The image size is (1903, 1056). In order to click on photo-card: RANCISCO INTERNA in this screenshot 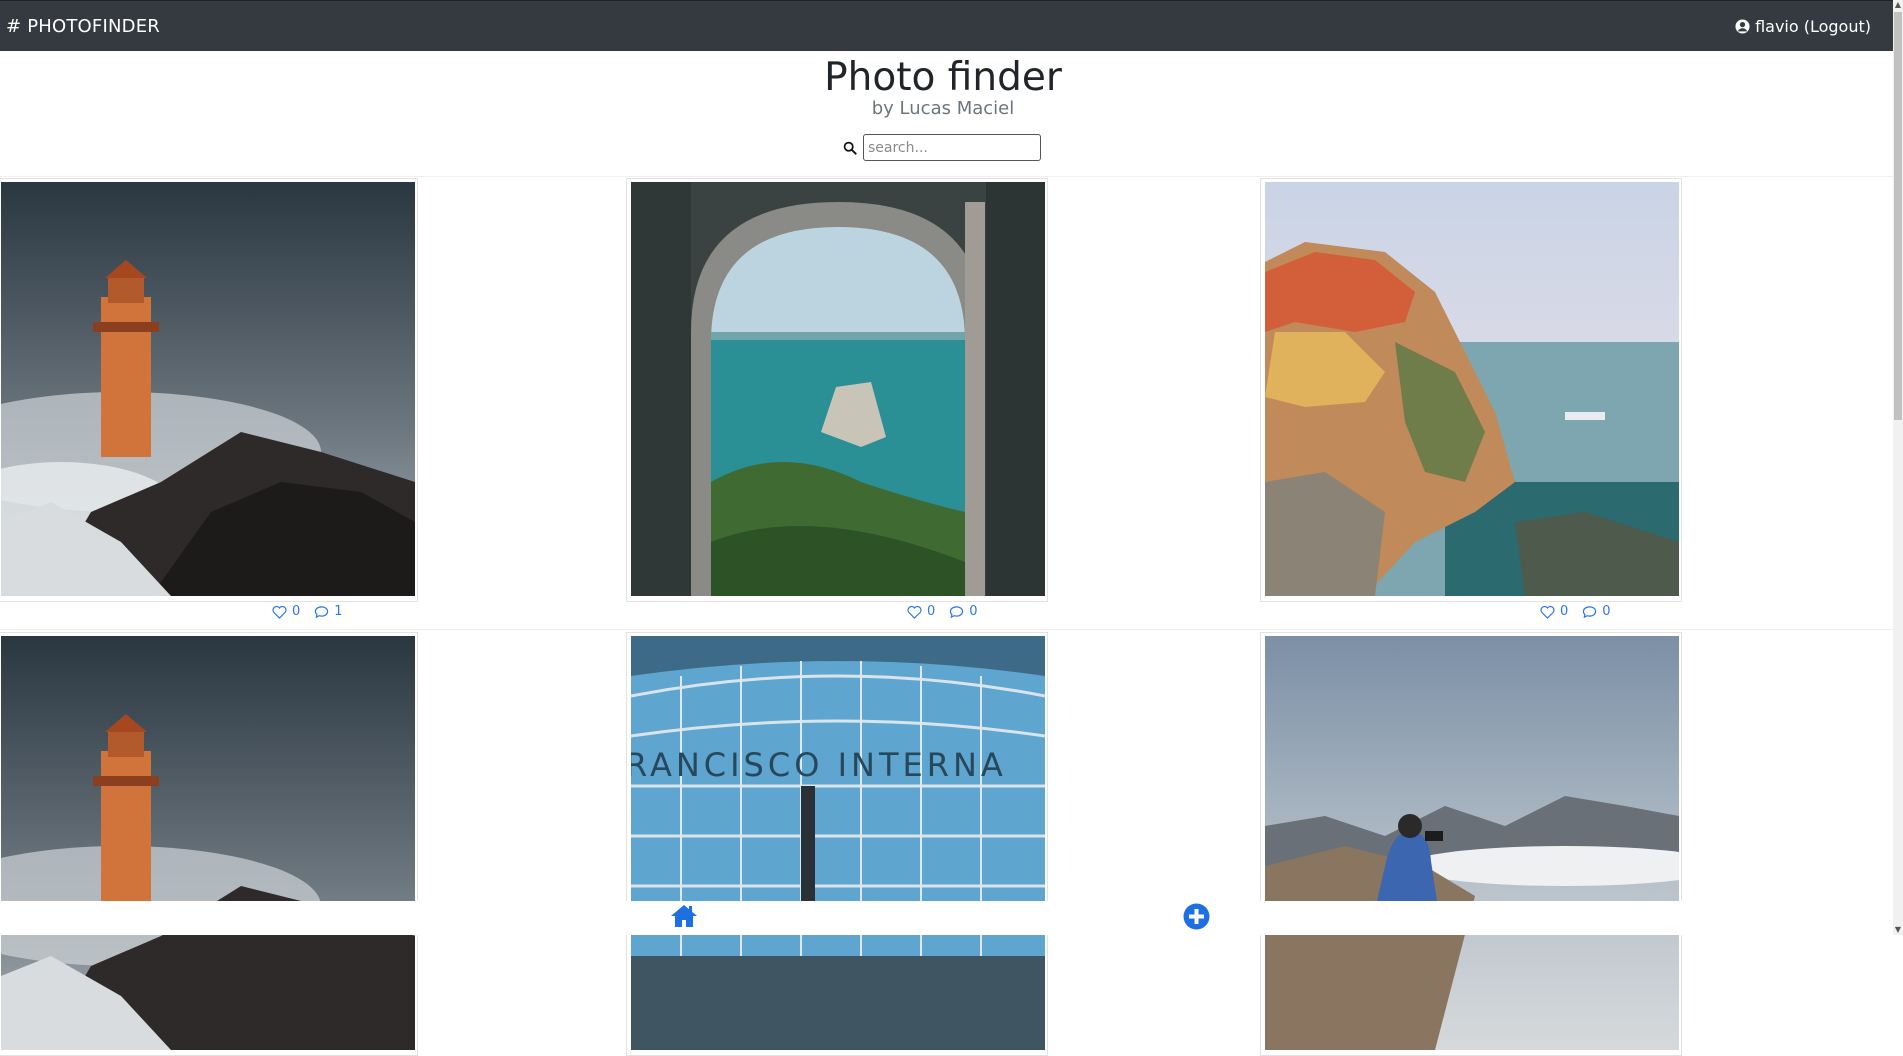, I will do `click(837, 844)`.